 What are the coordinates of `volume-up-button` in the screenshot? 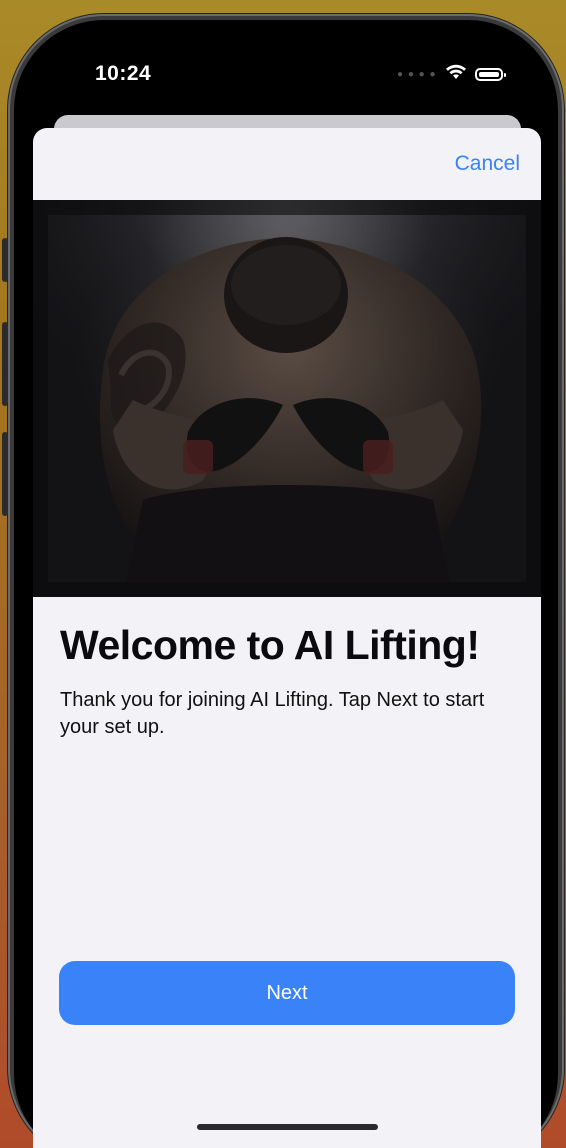 It's located at (5, 364).